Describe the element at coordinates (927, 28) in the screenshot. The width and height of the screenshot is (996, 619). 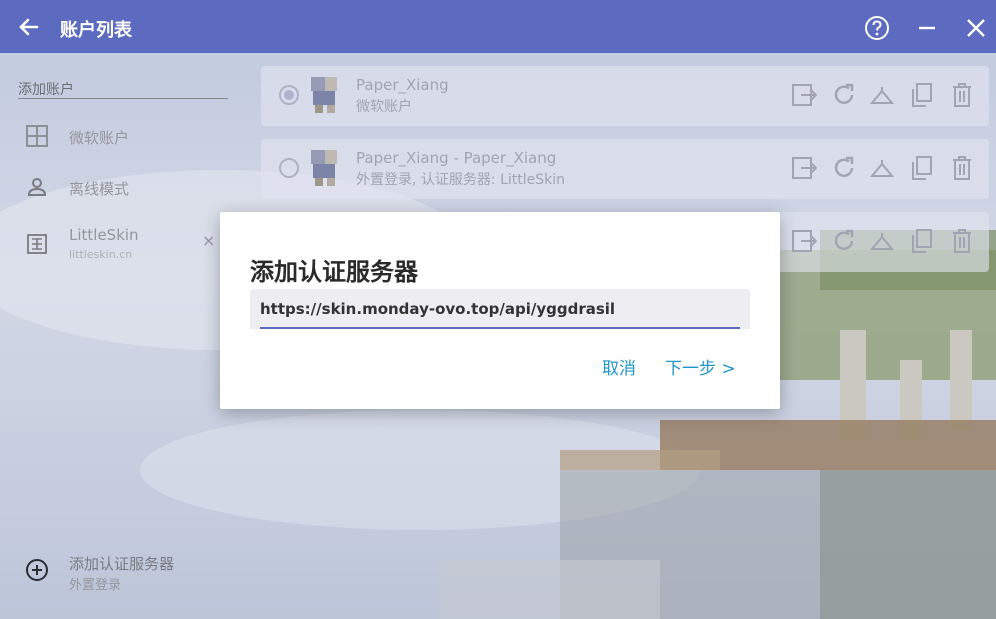
I see `minimize-icon` at that location.